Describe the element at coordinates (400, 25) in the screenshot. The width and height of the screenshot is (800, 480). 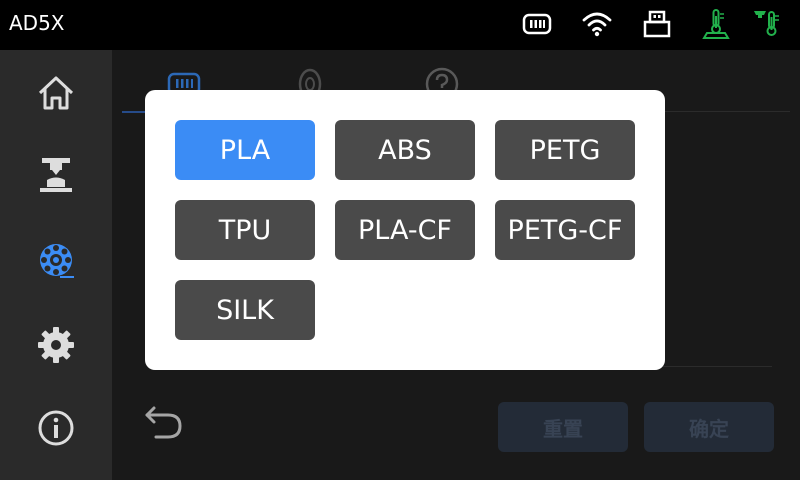
I see `status-bar: AD5X` at that location.